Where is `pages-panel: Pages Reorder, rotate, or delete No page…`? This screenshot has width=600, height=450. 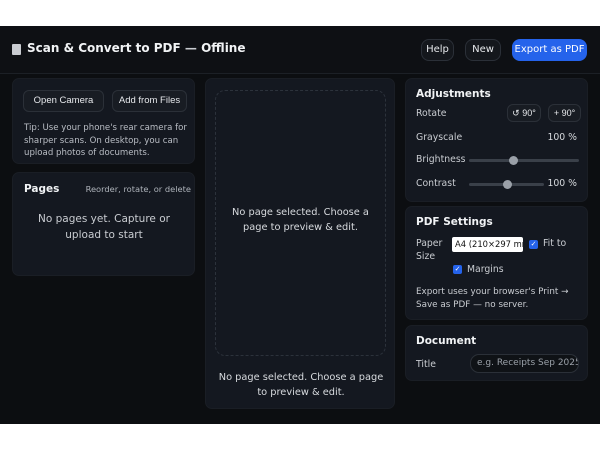 pages-panel: Pages Reorder, rotate, or delete No page… is located at coordinates (103, 224).